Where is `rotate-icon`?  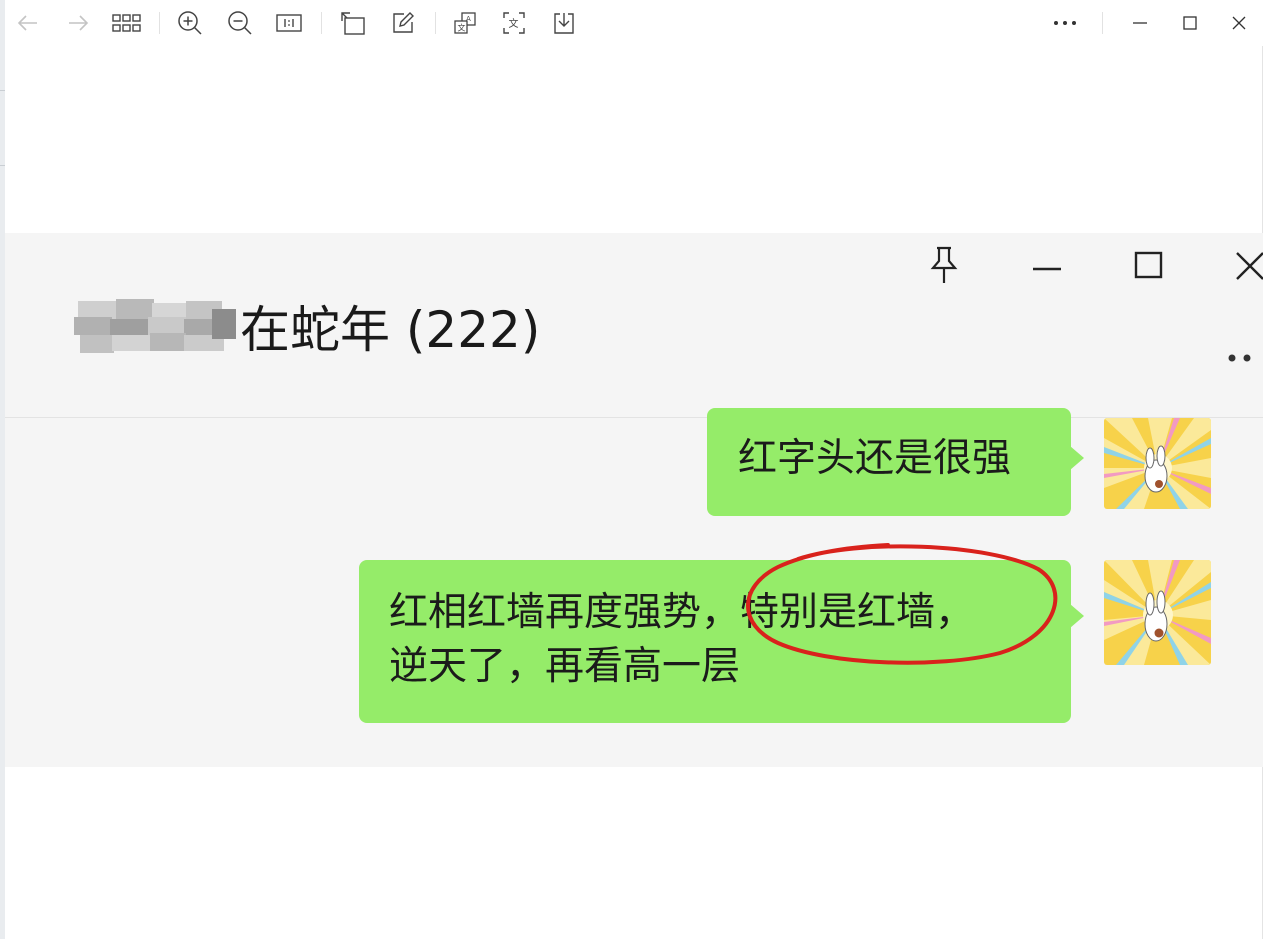
rotate-icon is located at coordinates (353, 23).